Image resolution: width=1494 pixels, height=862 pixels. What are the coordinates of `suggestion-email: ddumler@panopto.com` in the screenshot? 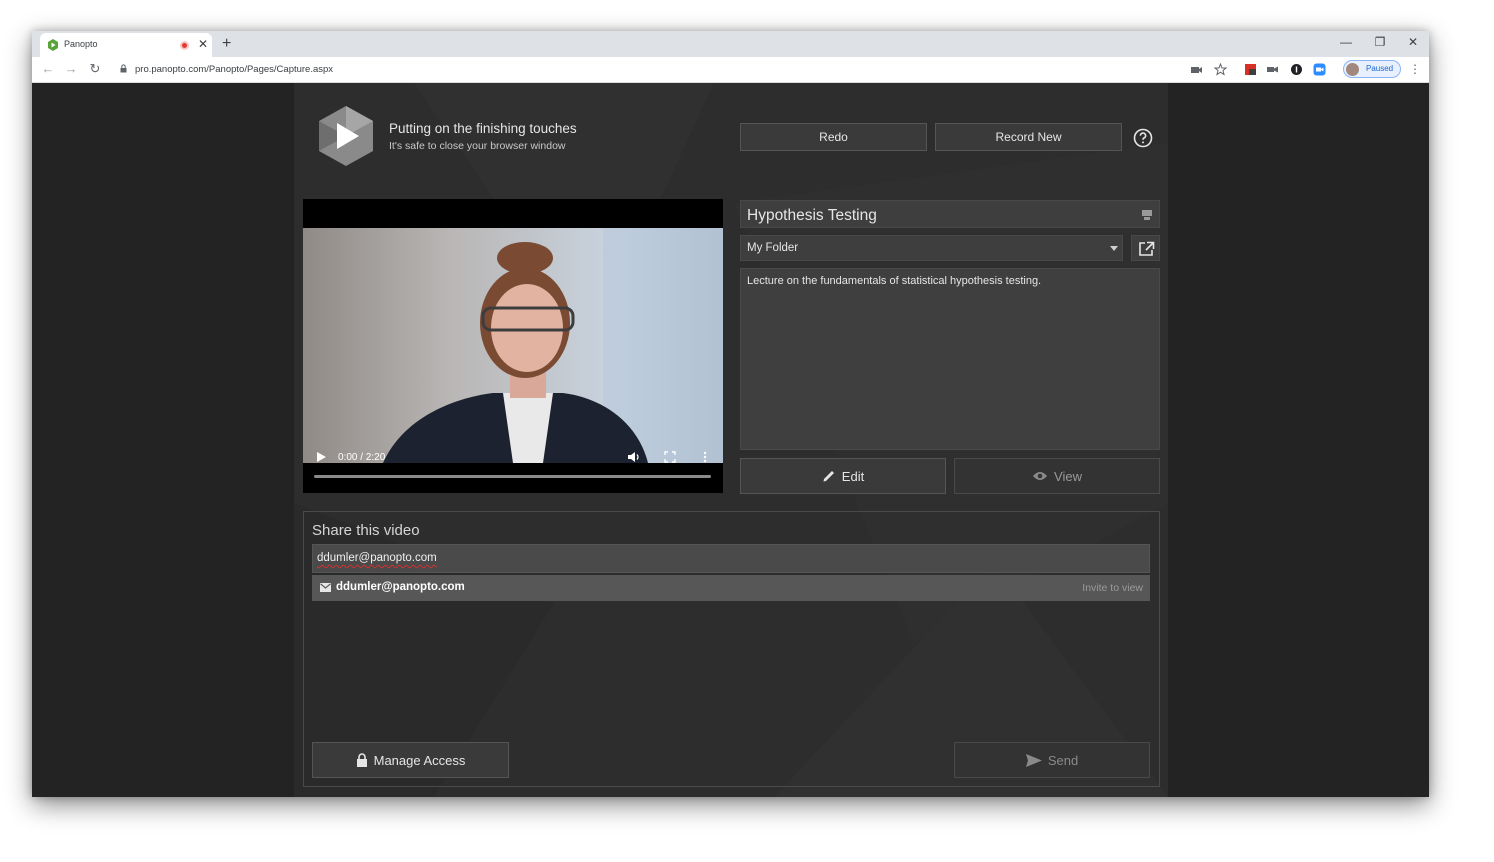 It's located at (400, 587).